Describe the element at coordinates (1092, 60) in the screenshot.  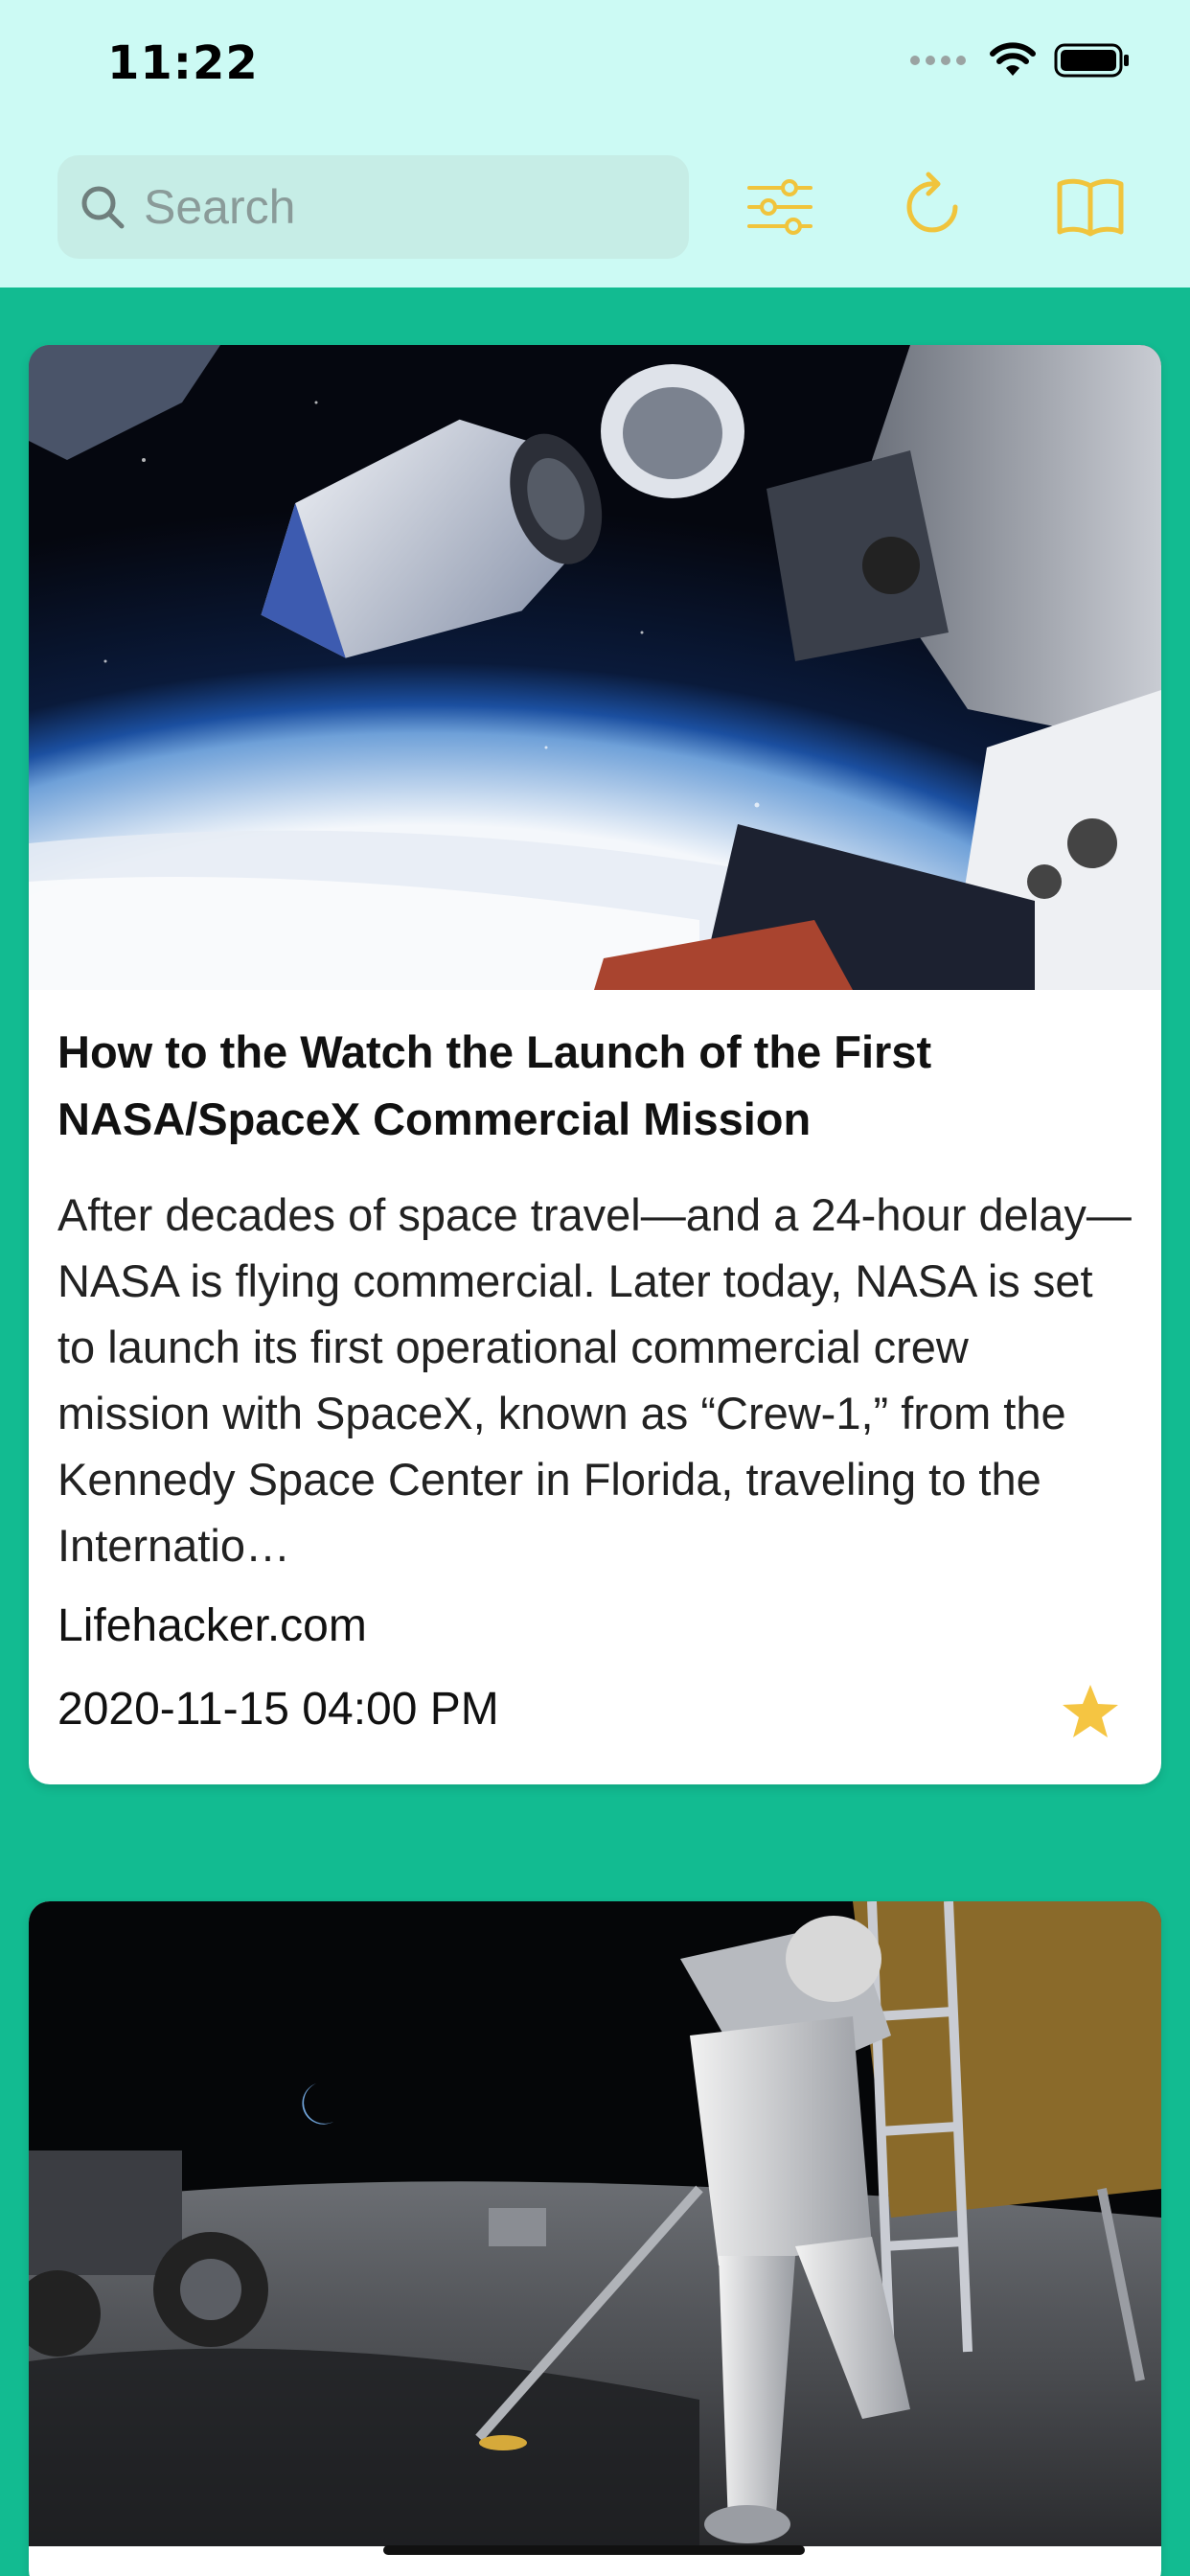
I see `battery-icon` at that location.